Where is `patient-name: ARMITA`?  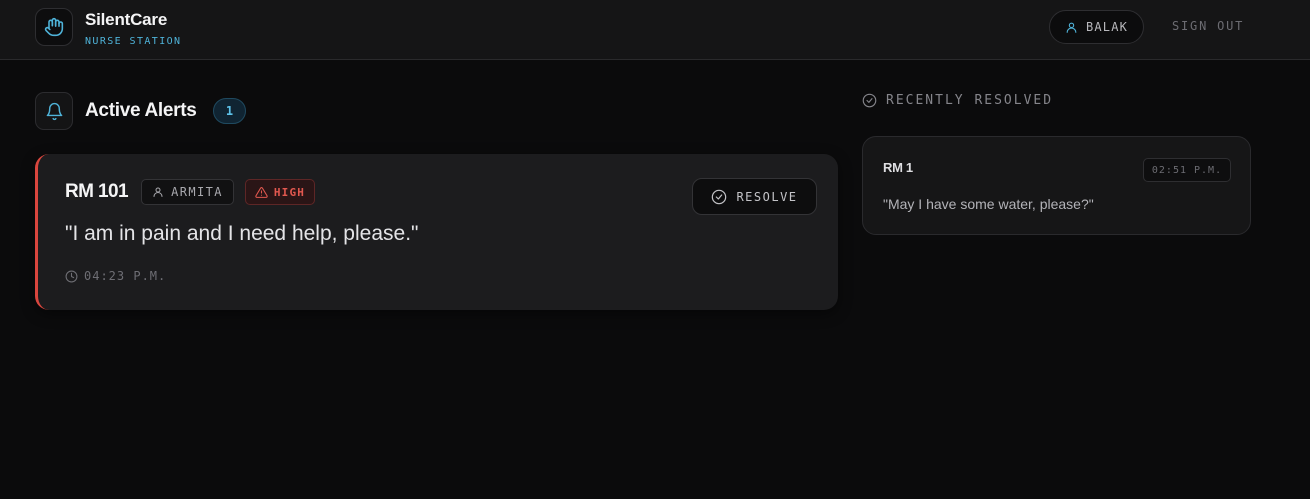 patient-name: ARMITA is located at coordinates (197, 192).